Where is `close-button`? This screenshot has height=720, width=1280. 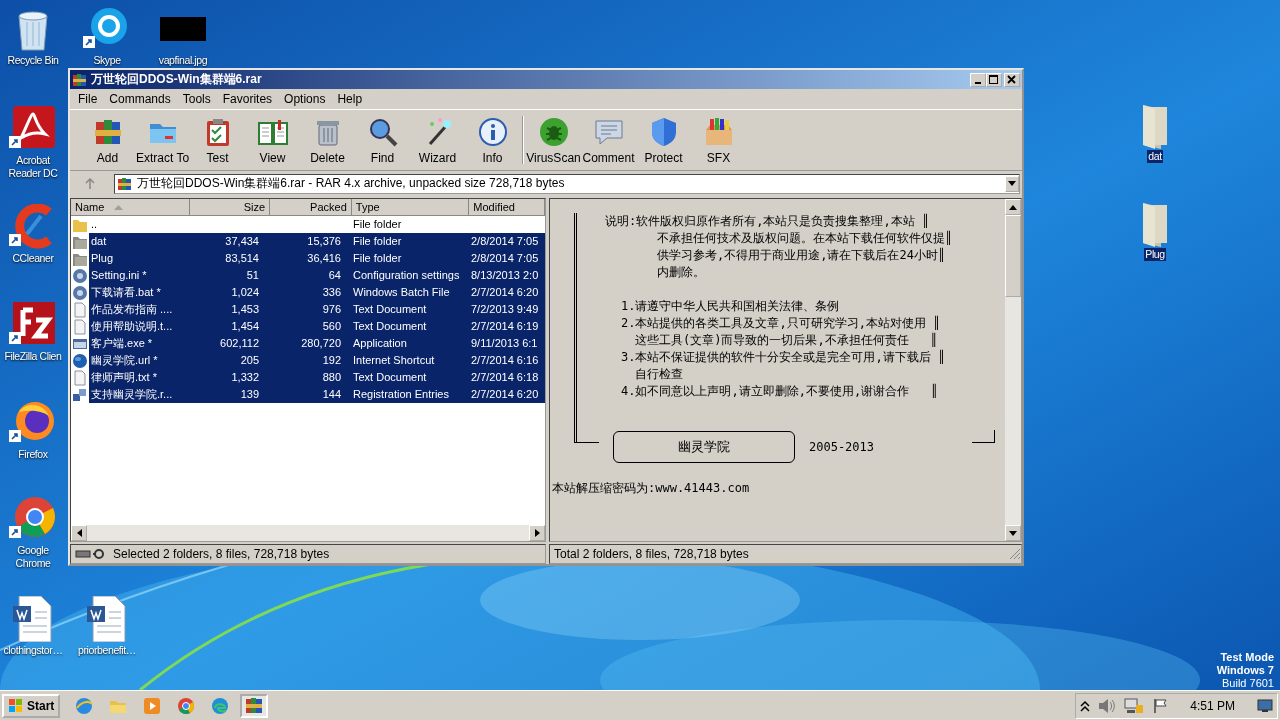 close-button is located at coordinates (1012, 79).